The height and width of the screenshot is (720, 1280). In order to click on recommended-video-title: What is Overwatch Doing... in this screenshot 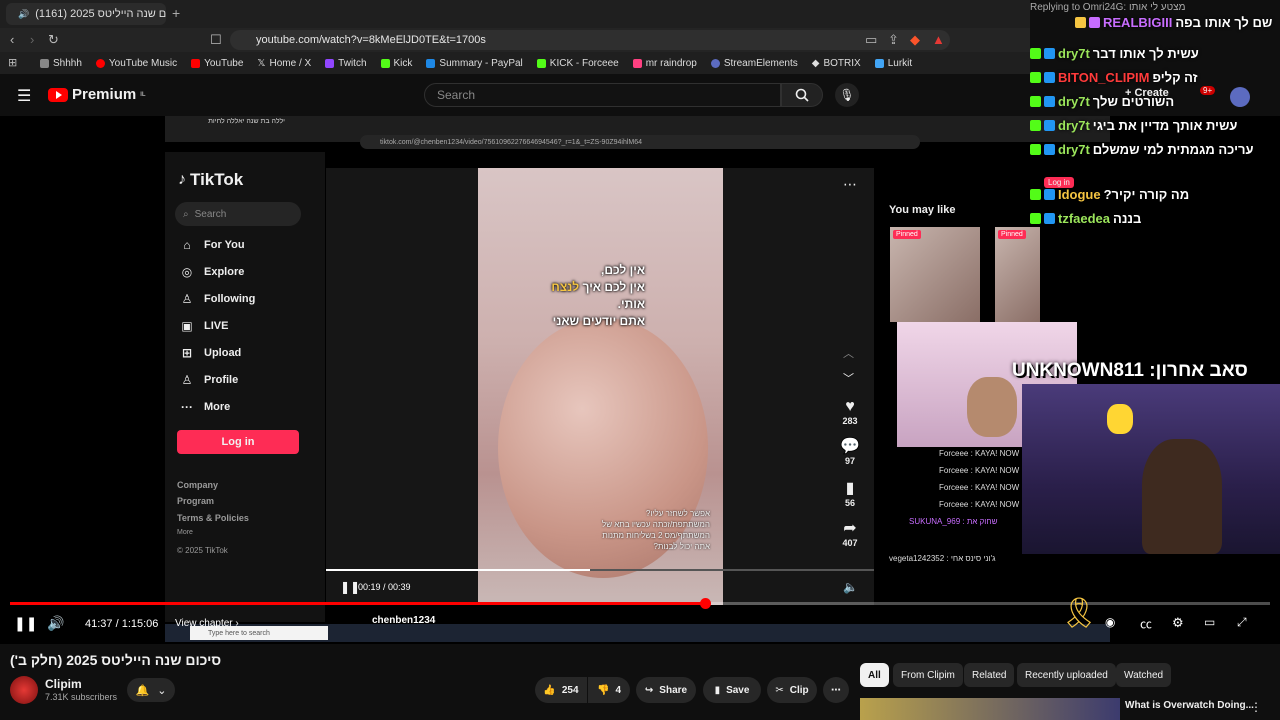, I will do `click(1189, 705)`.